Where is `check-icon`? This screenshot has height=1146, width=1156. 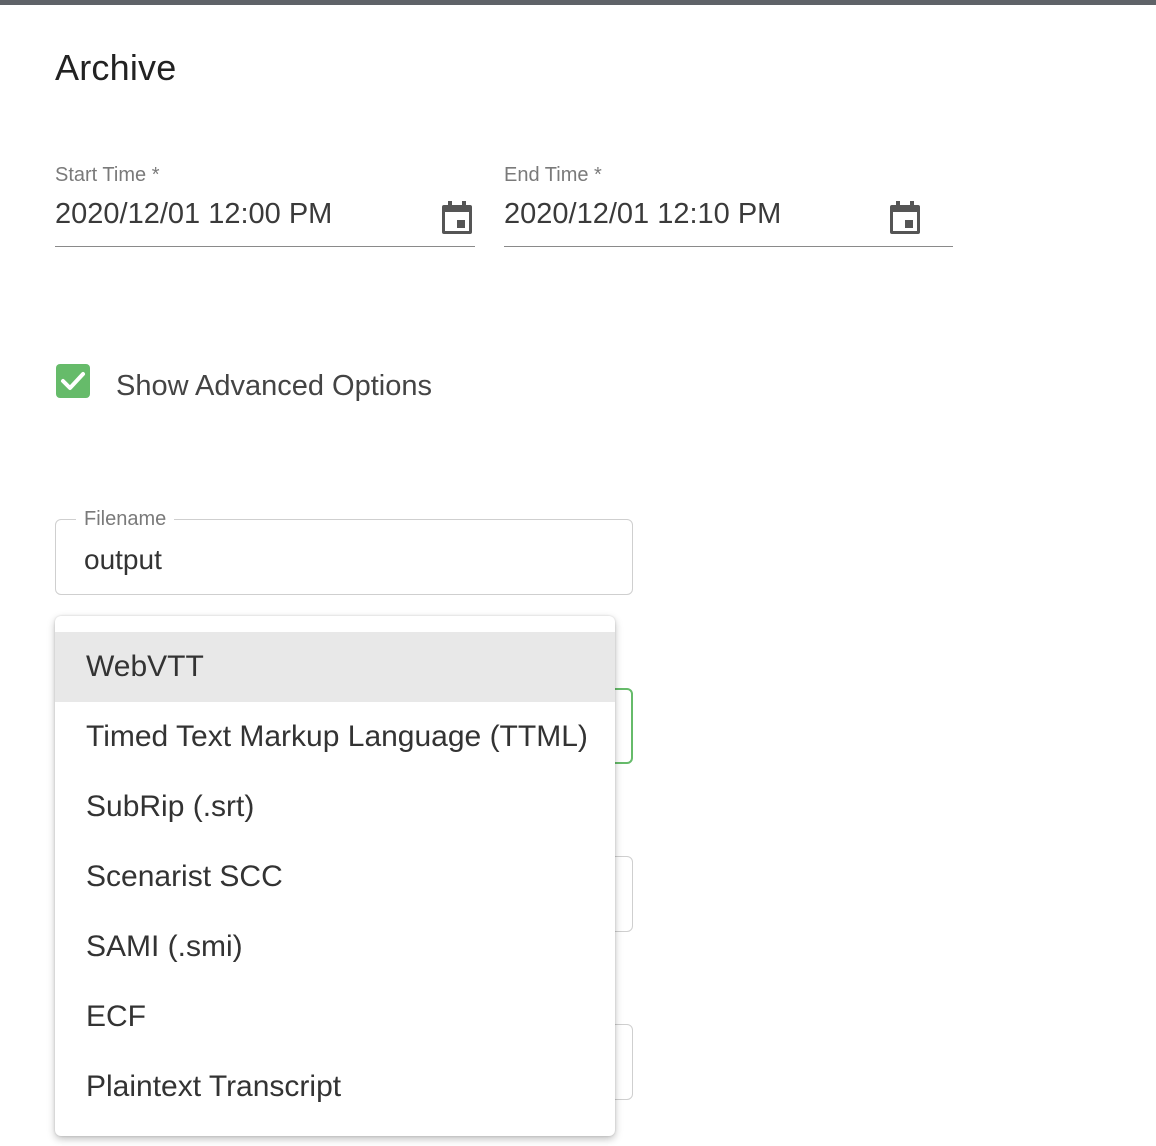
check-icon is located at coordinates (73, 381).